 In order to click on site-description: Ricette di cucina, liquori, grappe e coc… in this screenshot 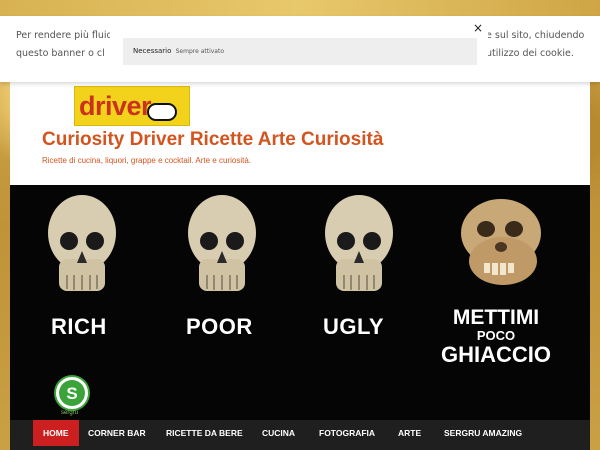, I will do `click(146, 160)`.